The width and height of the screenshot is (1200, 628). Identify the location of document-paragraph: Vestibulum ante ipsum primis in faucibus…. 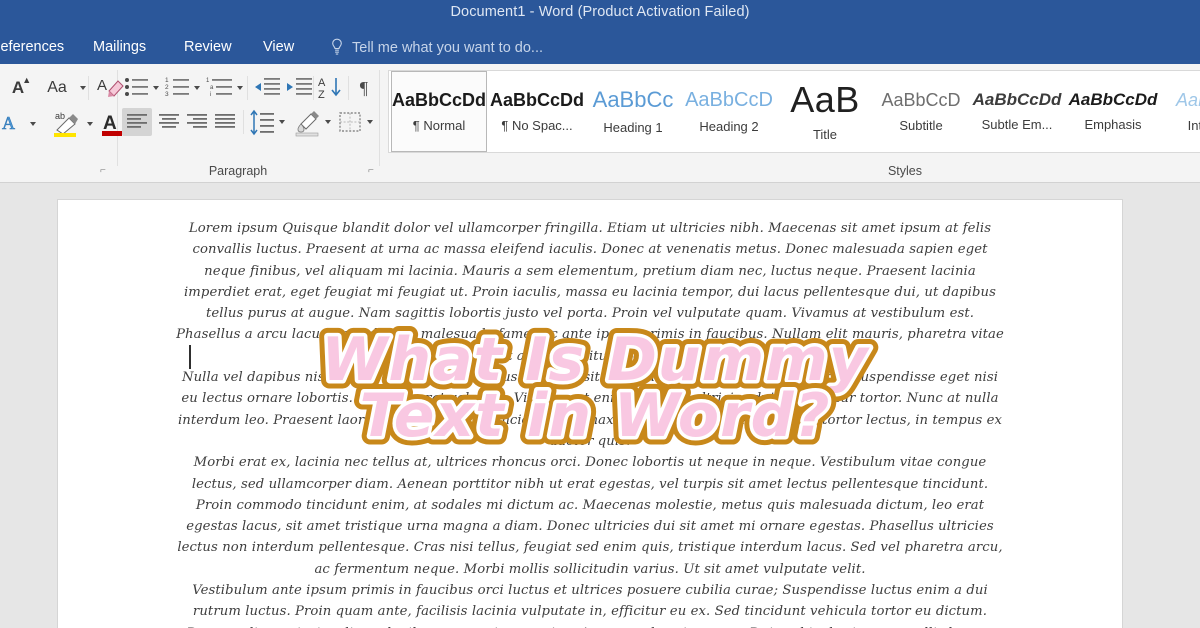
(590, 605).